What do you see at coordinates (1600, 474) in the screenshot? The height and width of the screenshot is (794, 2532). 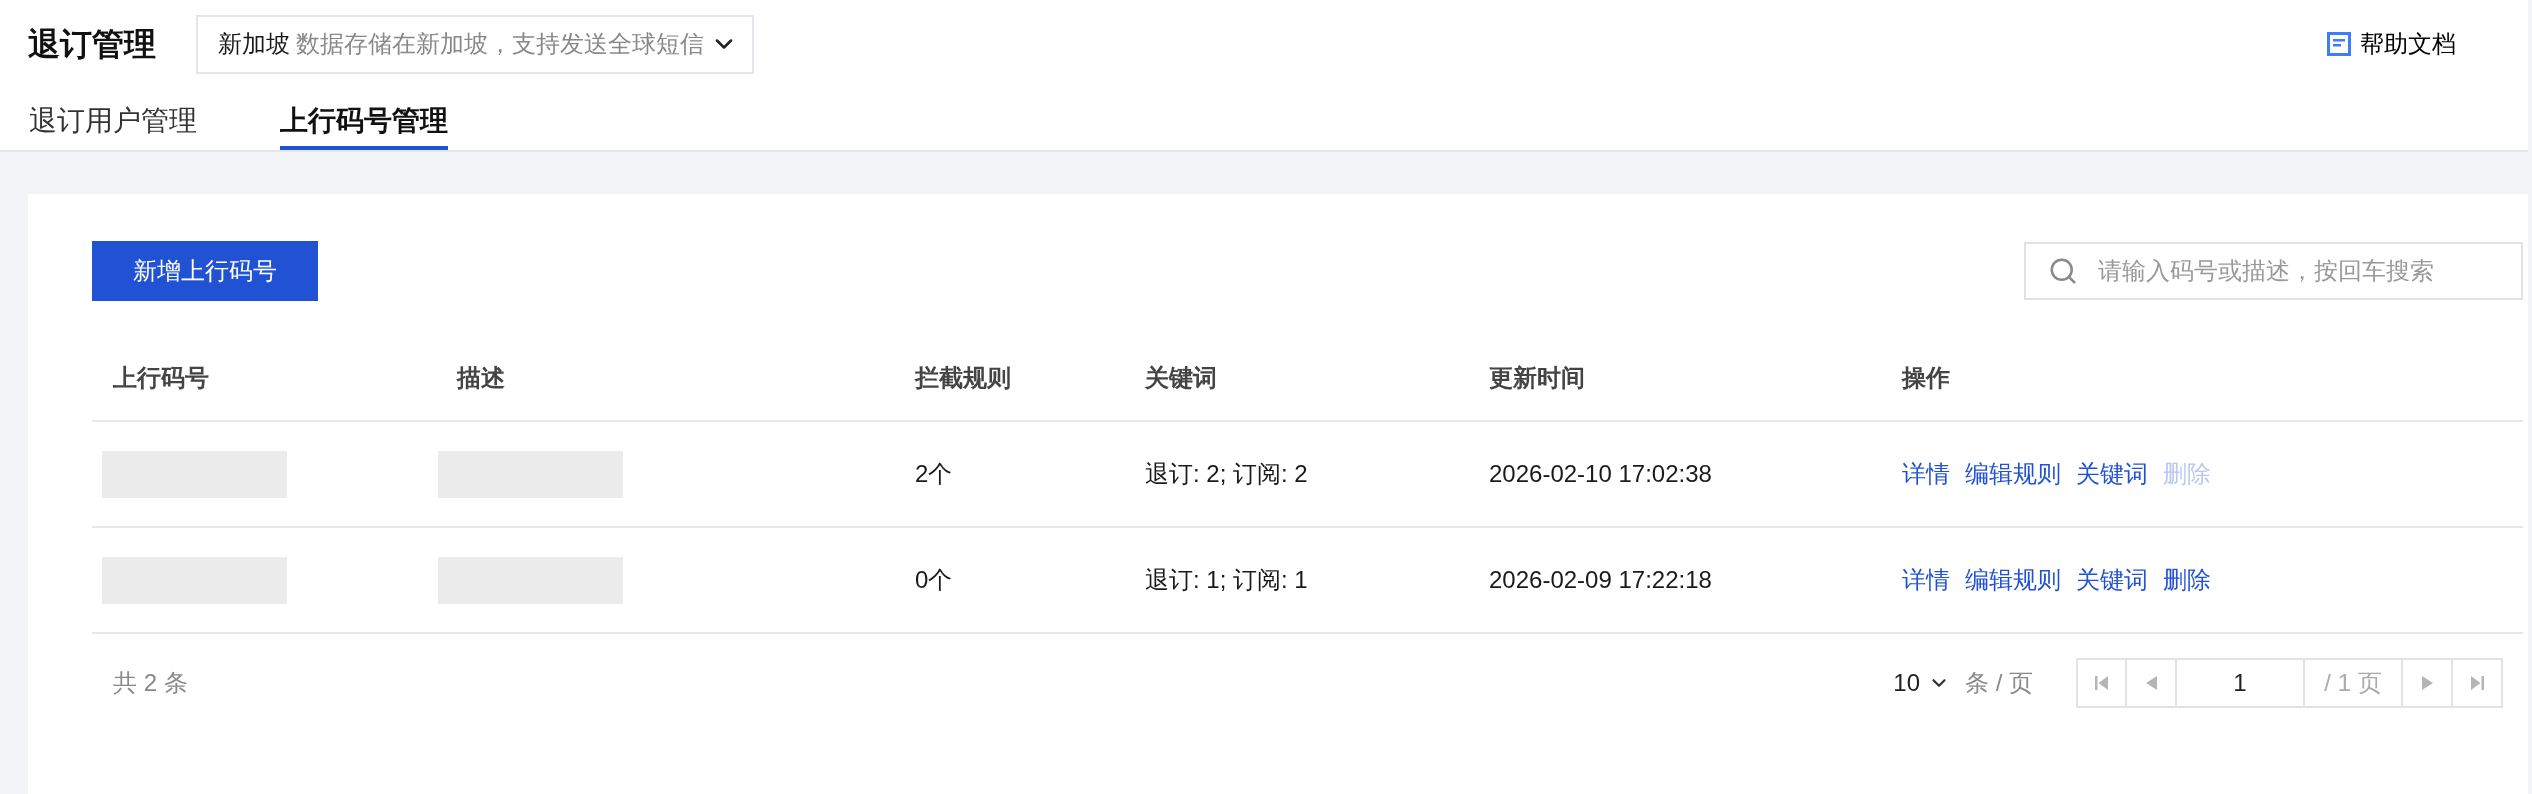 I see `table-cell-text: 2026-02-10 17:02:38` at bounding box center [1600, 474].